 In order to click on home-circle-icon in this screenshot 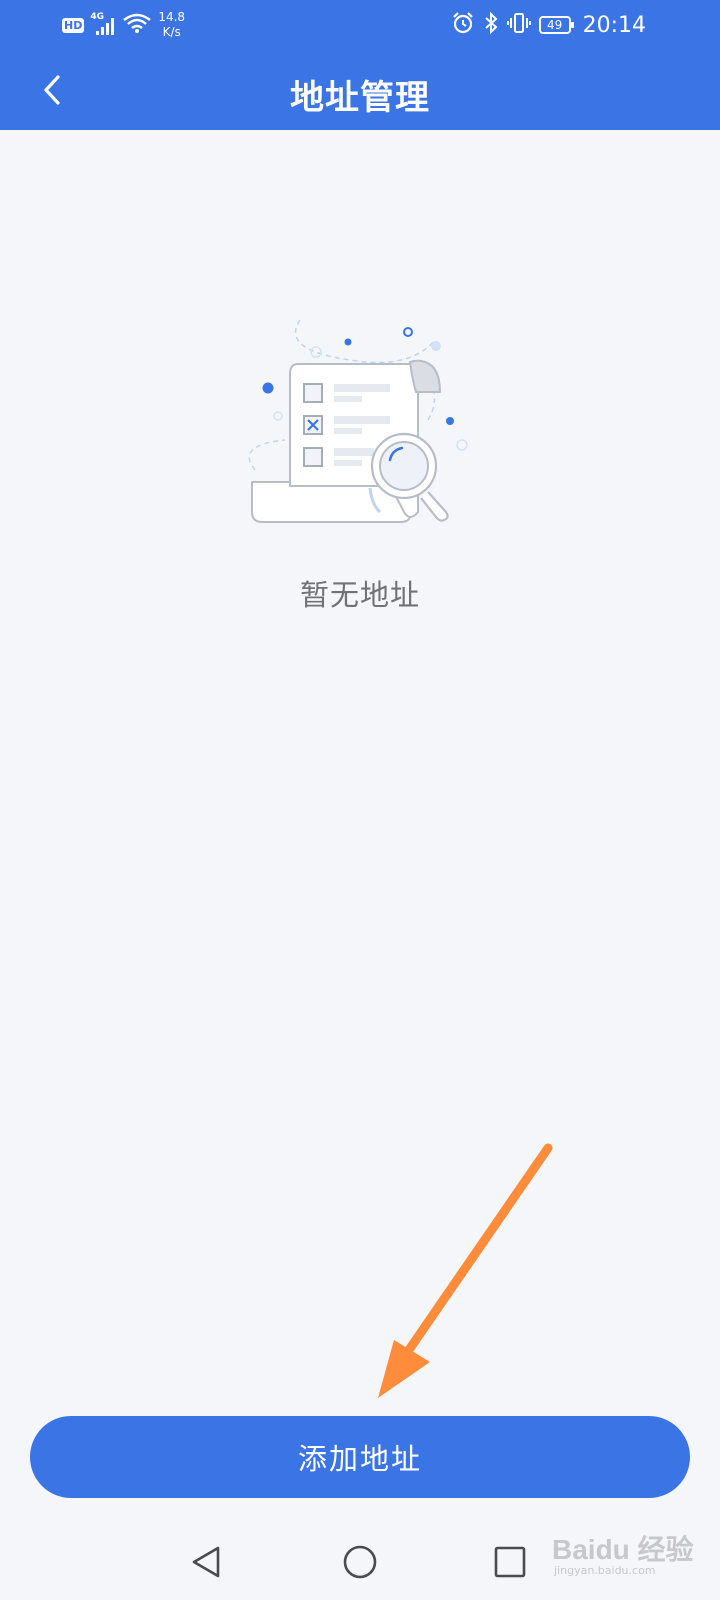, I will do `click(360, 1562)`.